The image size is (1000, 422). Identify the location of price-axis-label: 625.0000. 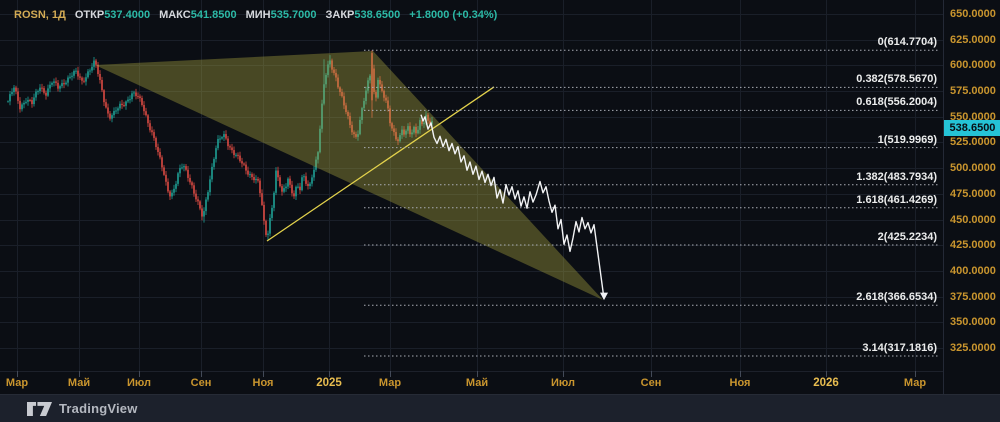
(973, 39).